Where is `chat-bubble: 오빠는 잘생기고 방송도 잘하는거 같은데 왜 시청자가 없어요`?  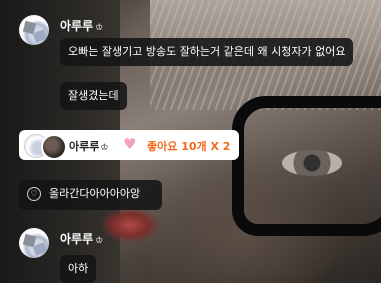 chat-bubble: 오빠는 잘생기고 방송도 잘하는거 같은데 왜 시청자가 없어요 is located at coordinates (207, 52).